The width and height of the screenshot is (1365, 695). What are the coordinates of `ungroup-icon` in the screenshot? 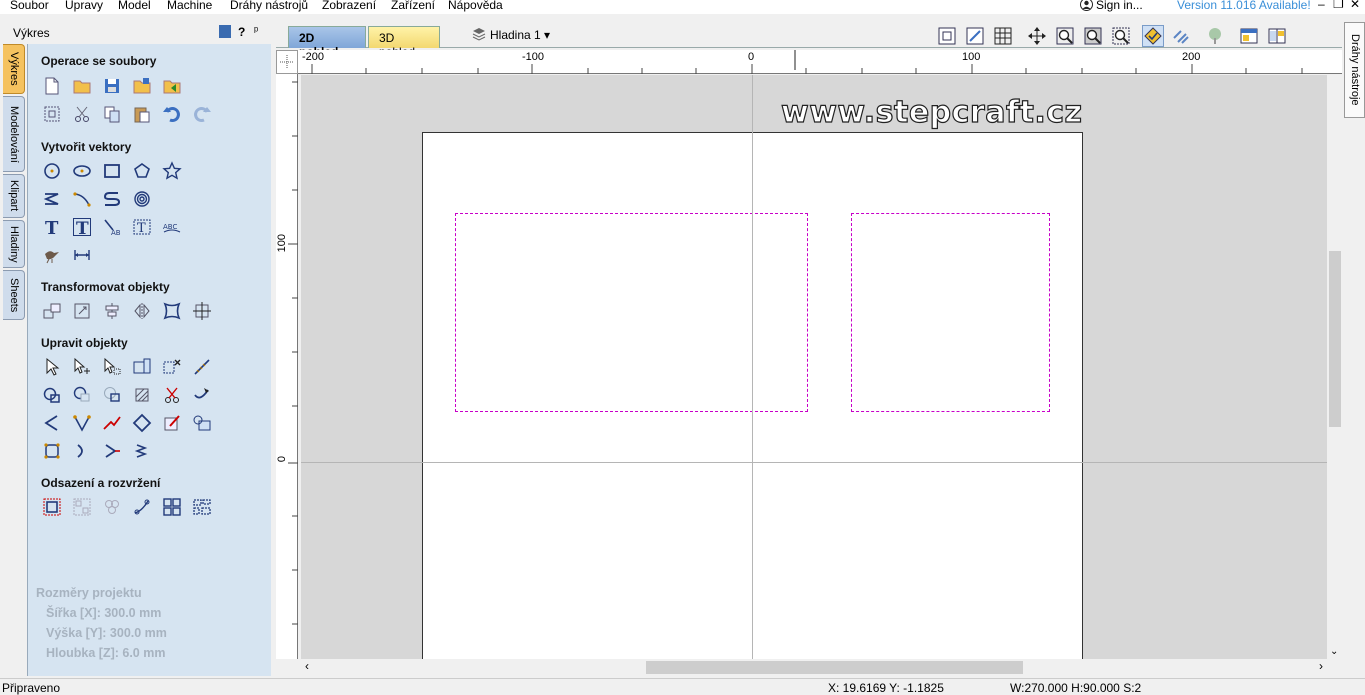 It's located at (172, 367).